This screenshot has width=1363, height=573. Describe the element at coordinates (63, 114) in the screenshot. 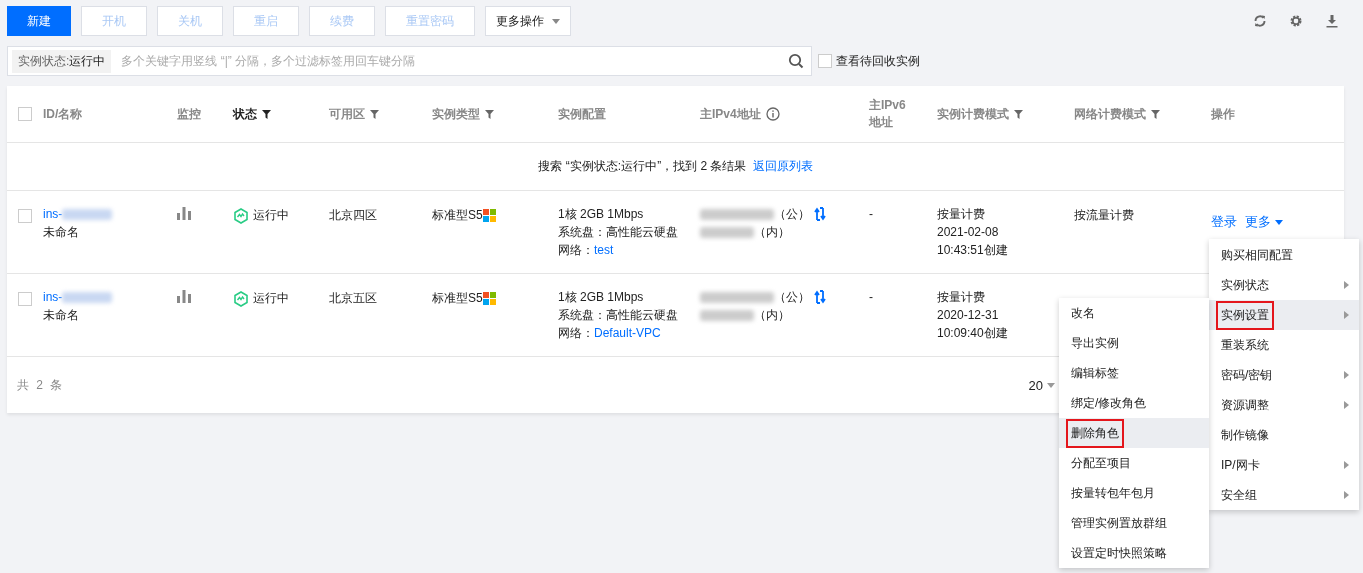

I see `column-header: ID/名称` at that location.